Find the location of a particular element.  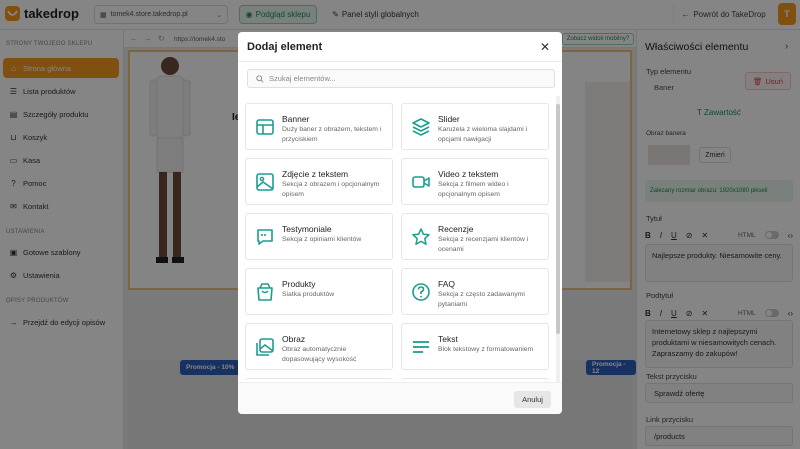

element-card-title: Produkty is located at coordinates (299, 284).